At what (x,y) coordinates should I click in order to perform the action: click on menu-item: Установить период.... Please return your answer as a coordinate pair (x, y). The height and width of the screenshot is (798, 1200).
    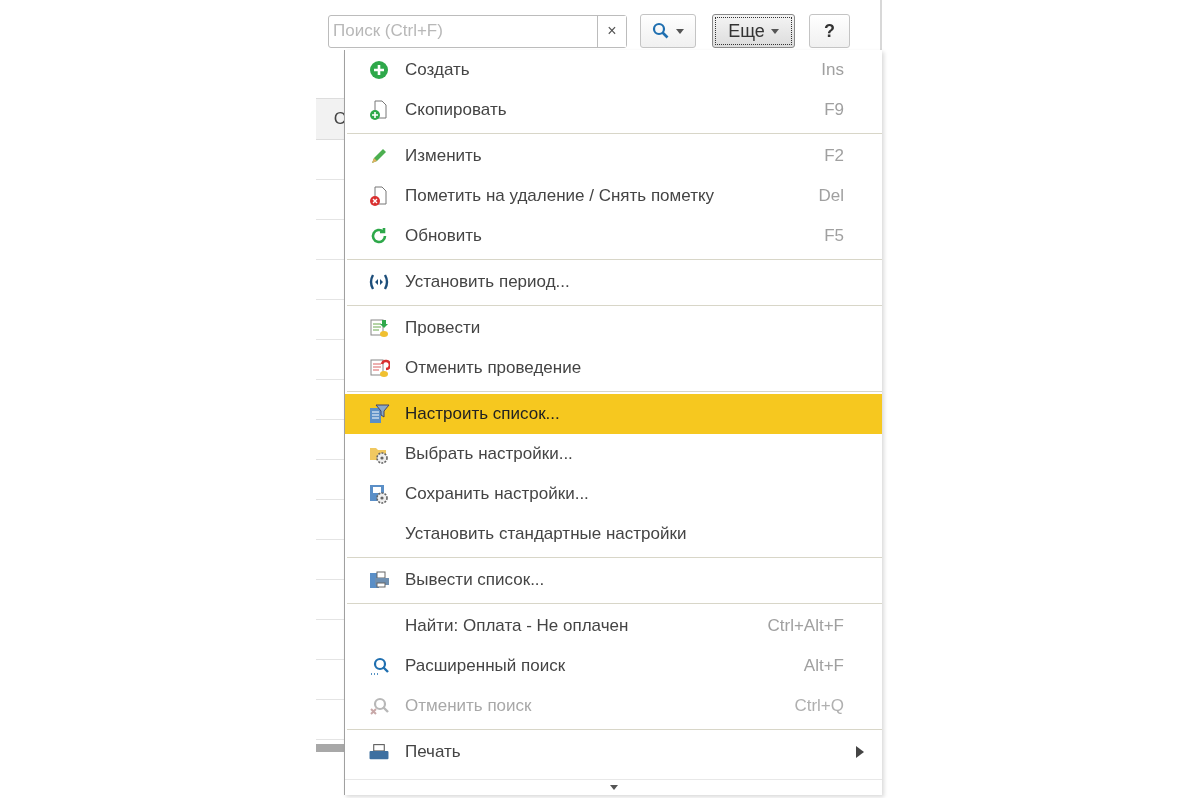
    Looking at the image, I should click on (613, 282).